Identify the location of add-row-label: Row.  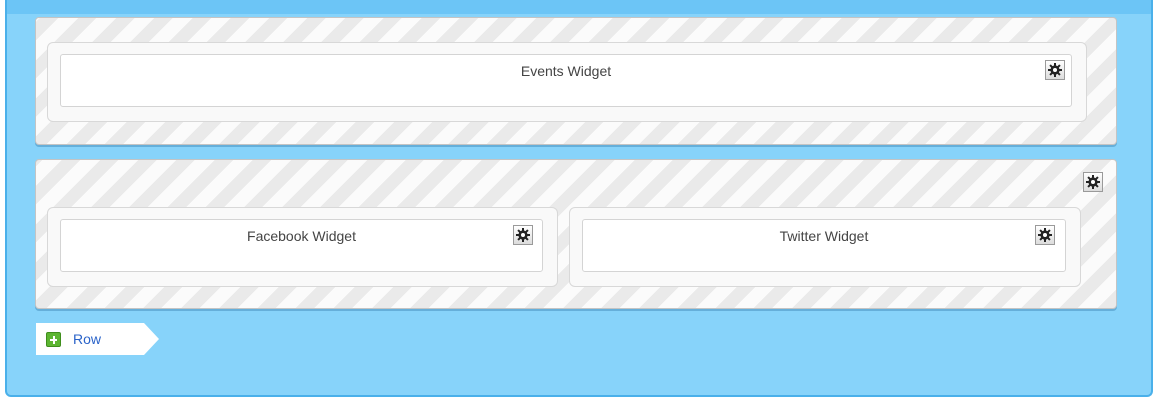
(87, 339).